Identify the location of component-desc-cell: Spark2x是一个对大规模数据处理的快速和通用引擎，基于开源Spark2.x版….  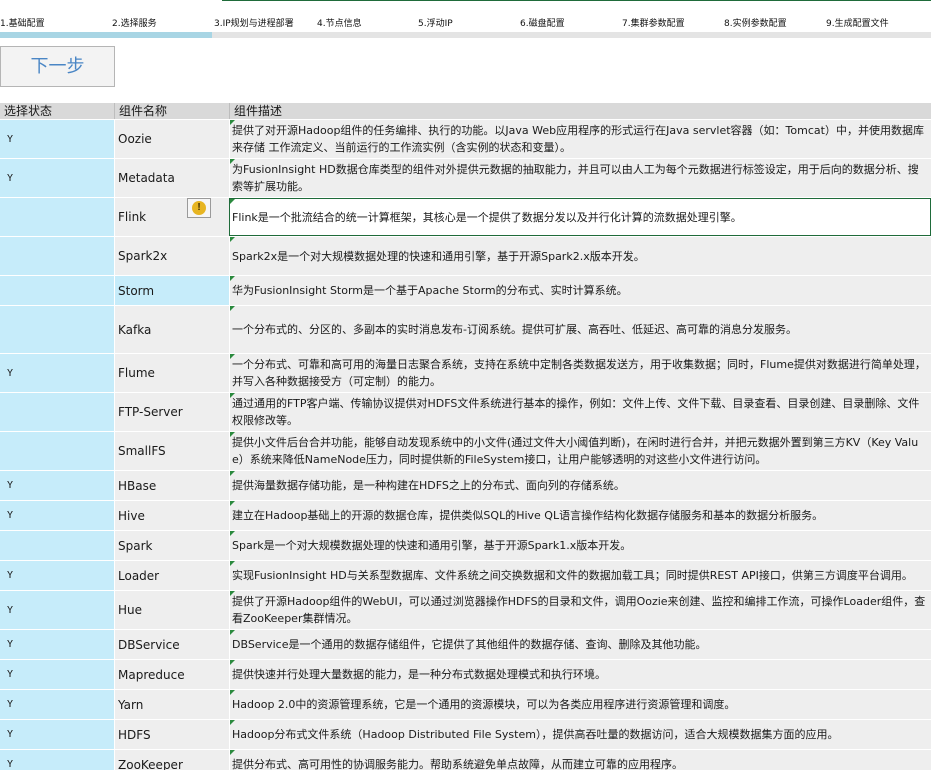
(580, 256).